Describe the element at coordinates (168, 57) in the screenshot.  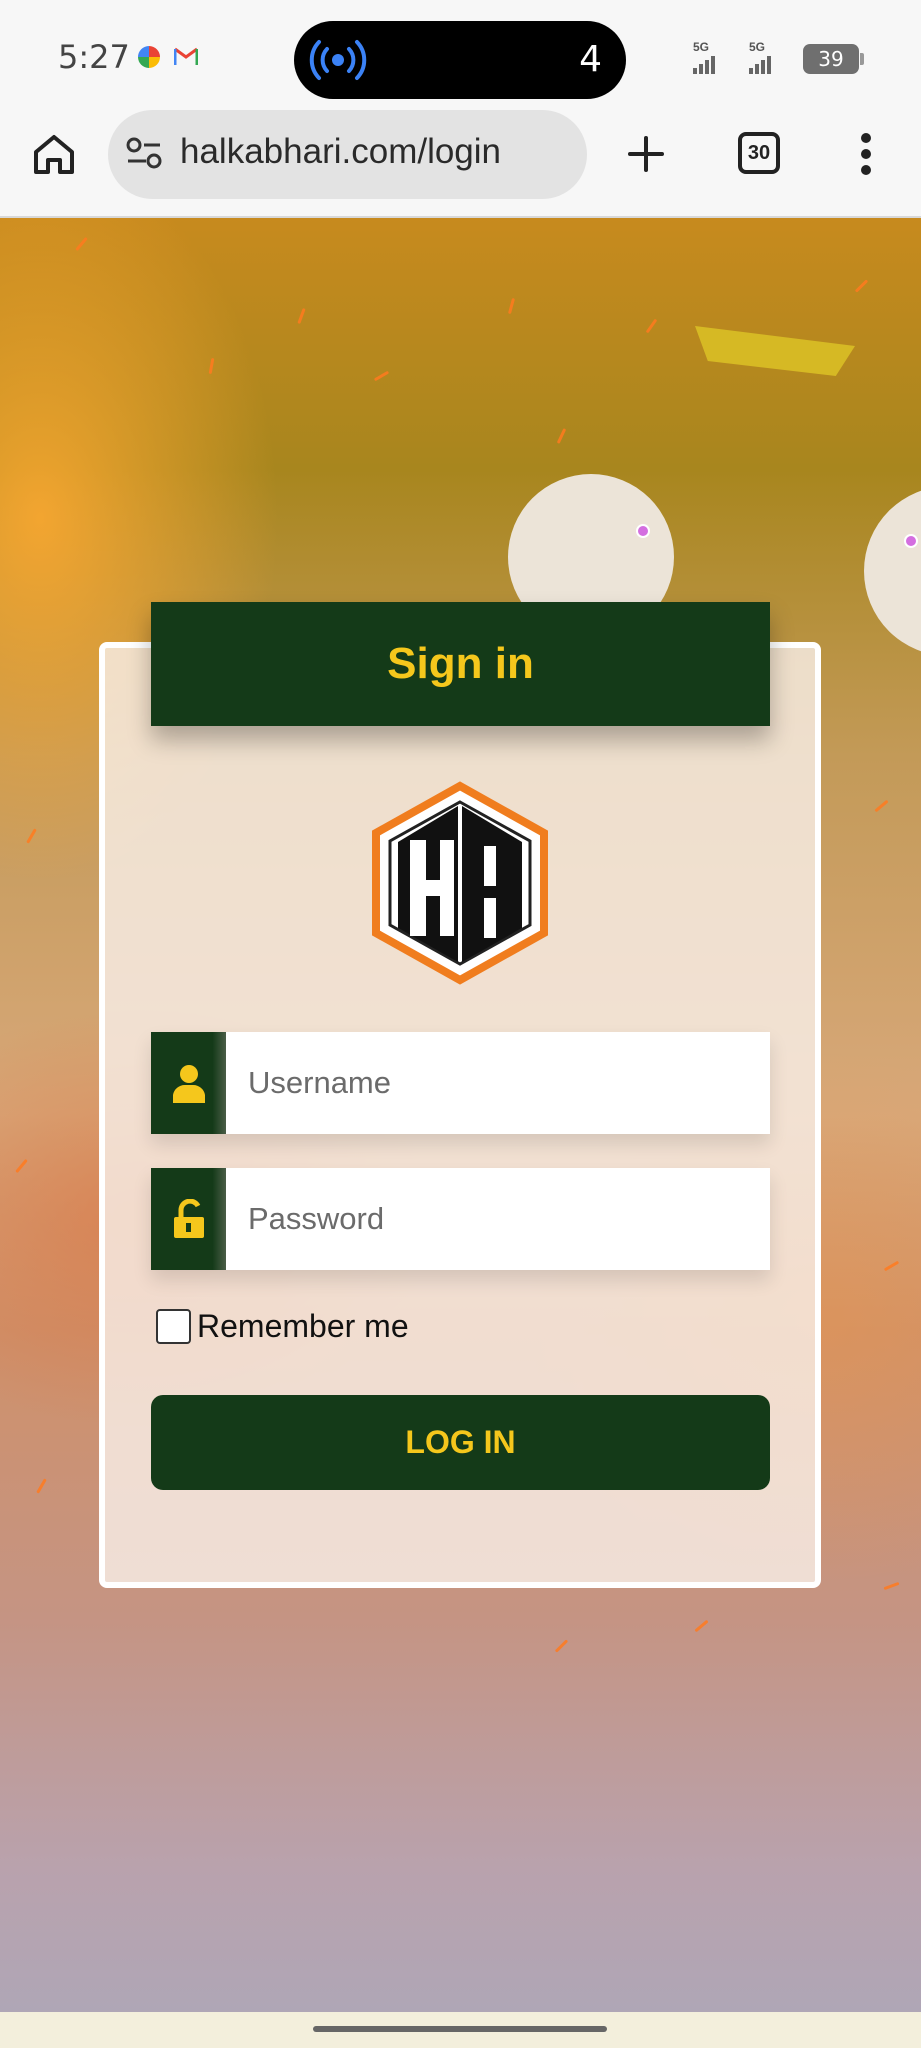
I see `notification-icons` at that location.